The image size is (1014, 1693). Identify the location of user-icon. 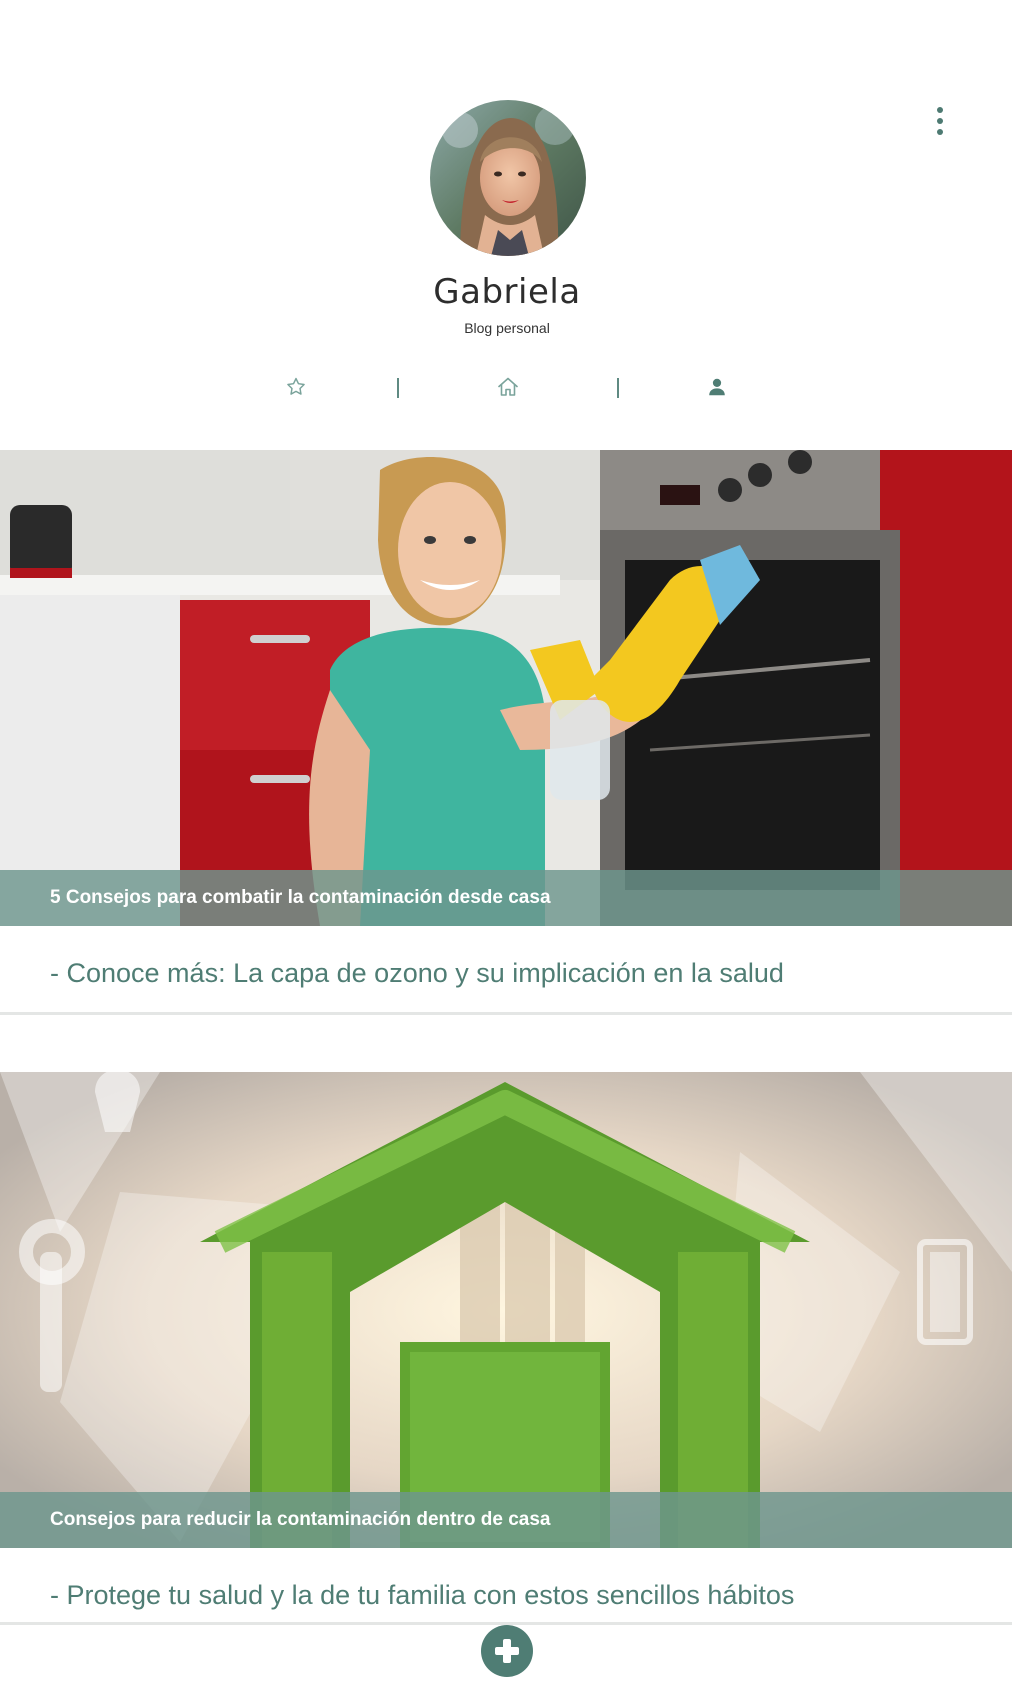
(717, 387).